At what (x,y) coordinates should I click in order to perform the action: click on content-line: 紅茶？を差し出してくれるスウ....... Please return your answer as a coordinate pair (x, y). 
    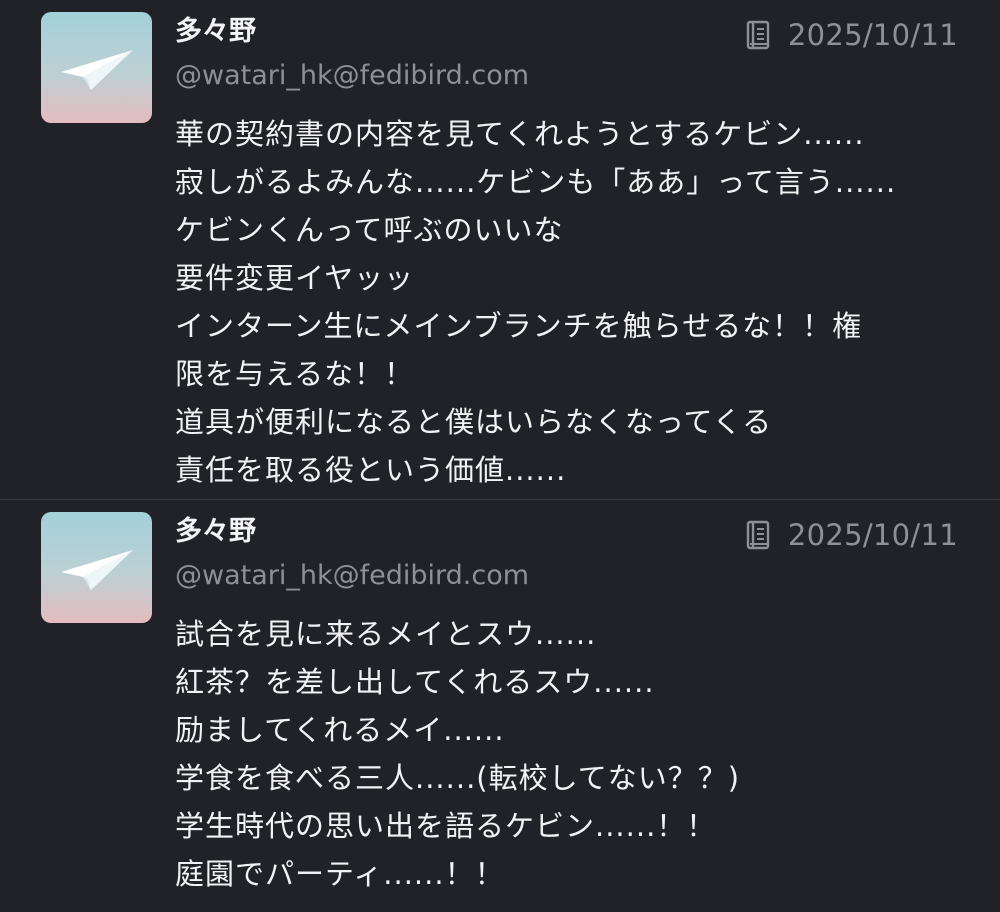
    Looking at the image, I should click on (415, 682).